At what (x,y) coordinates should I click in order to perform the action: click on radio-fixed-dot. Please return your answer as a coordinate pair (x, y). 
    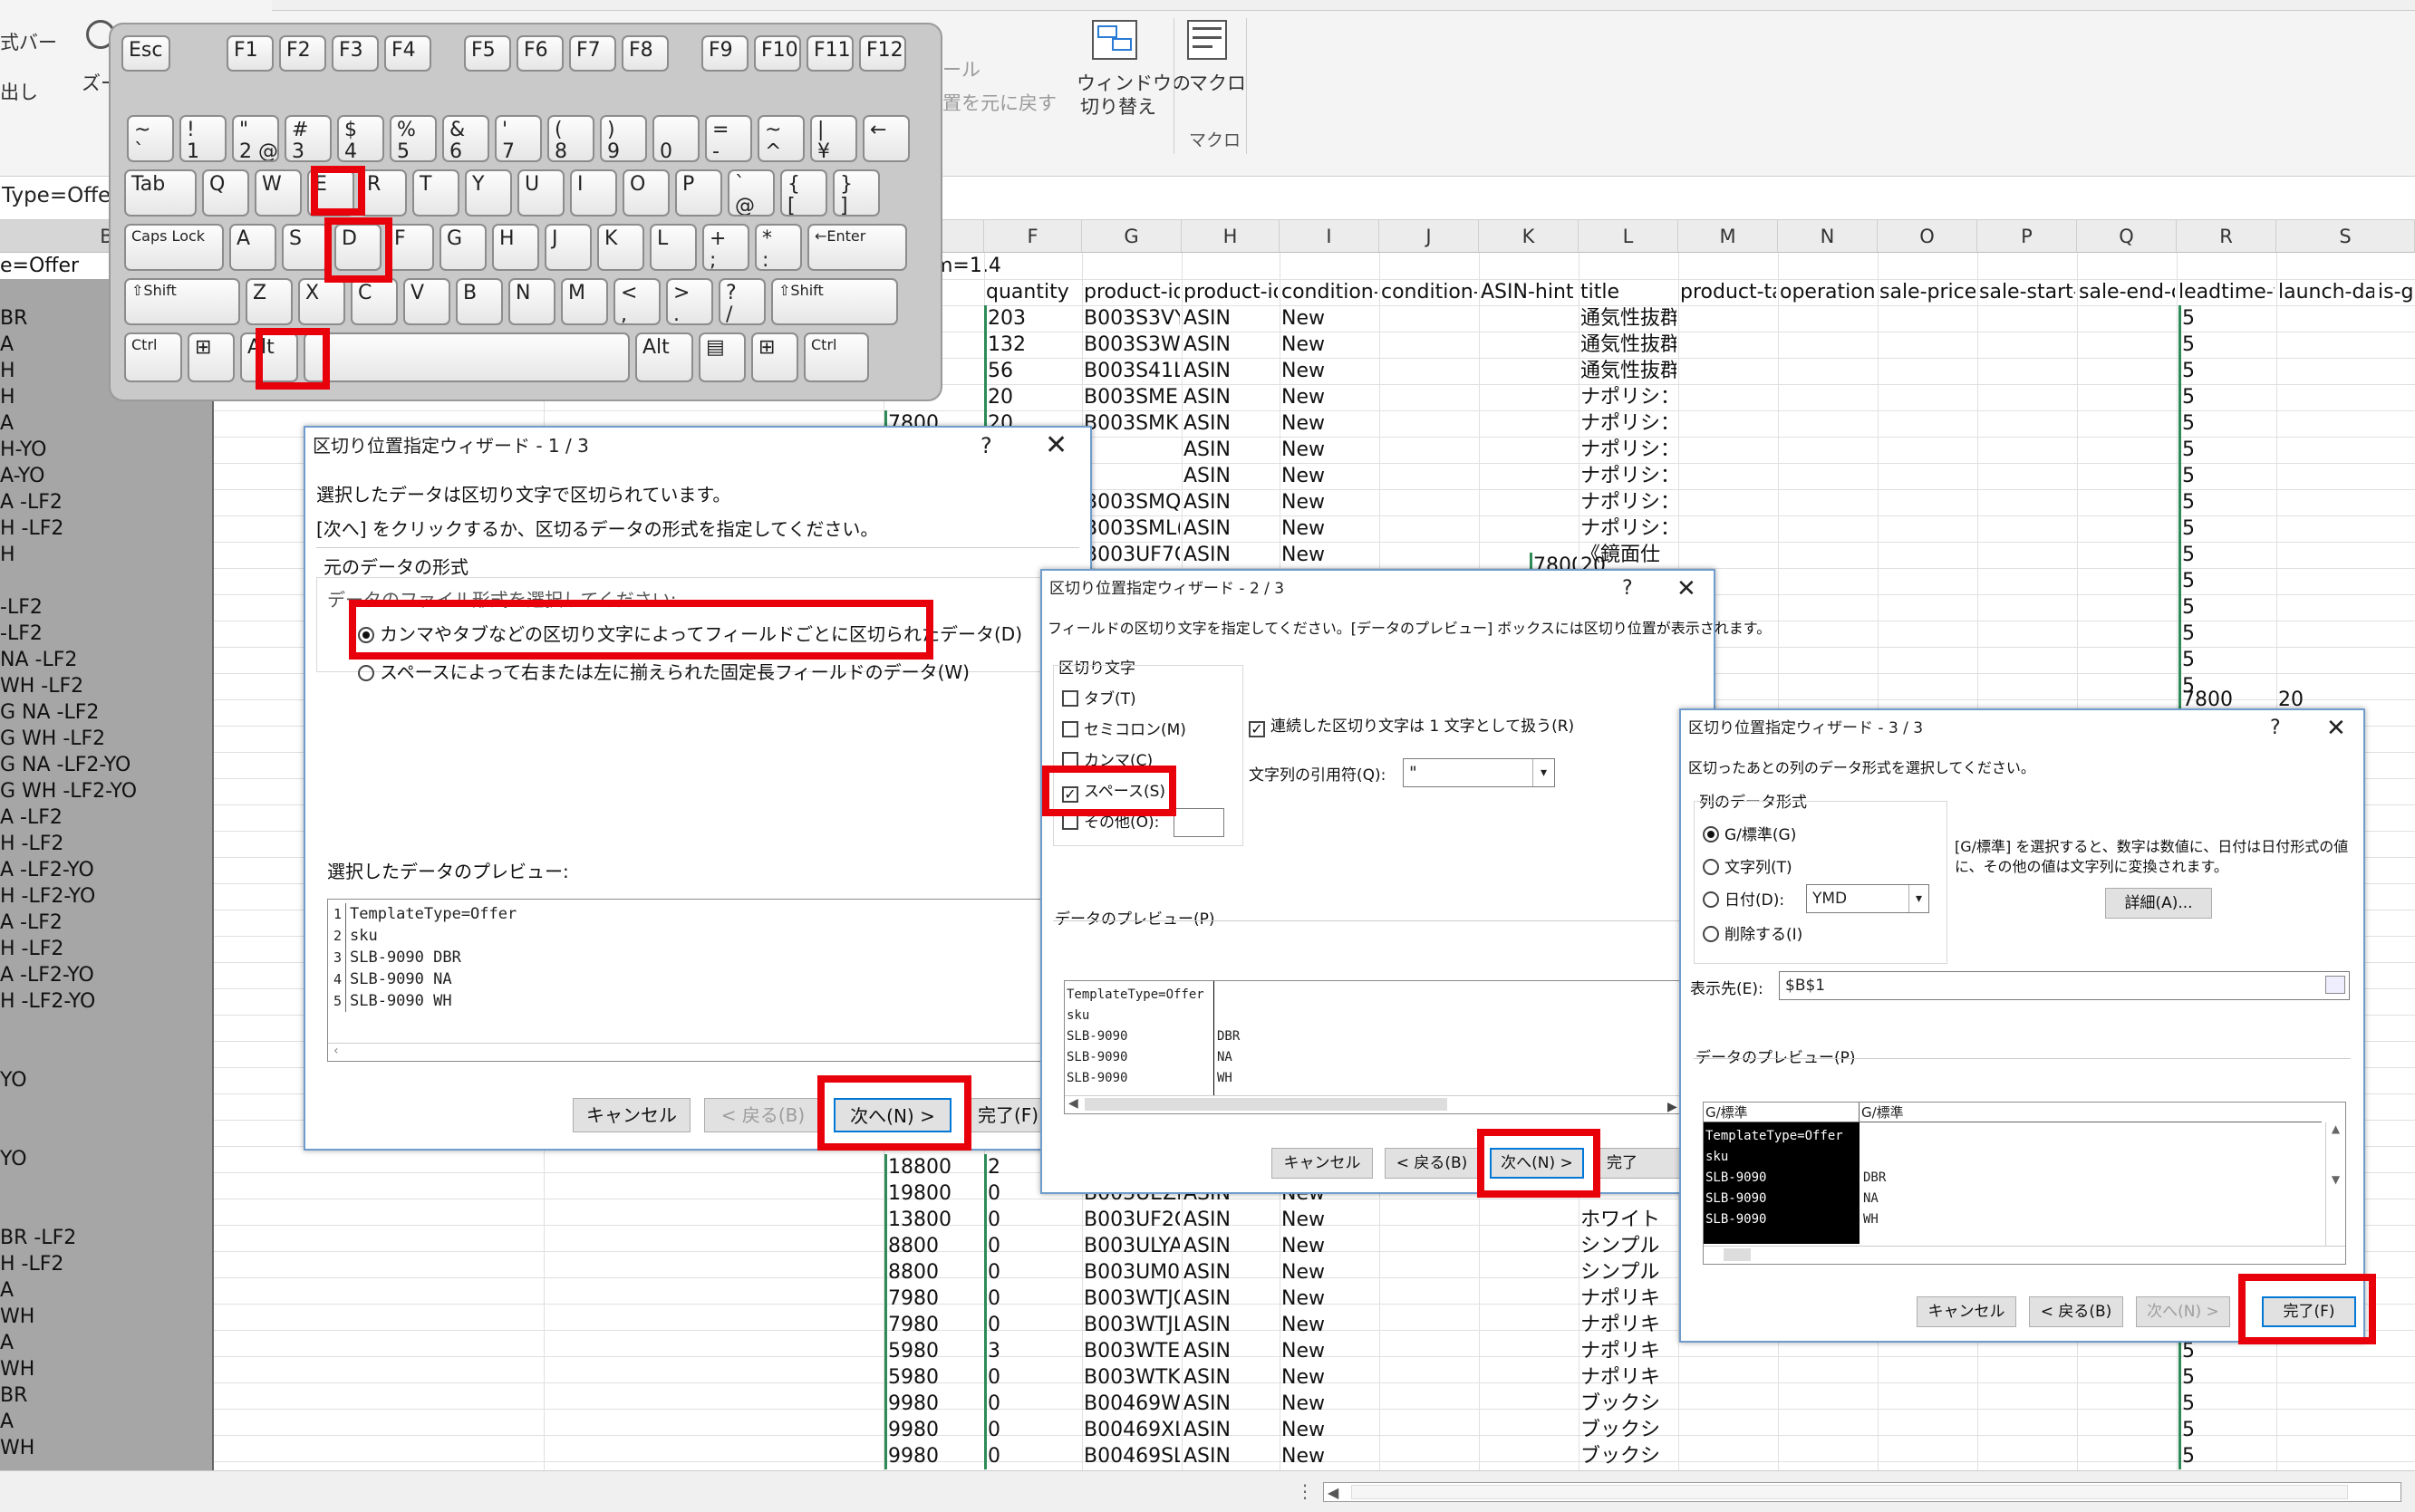
    Looking at the image, I should click on (366, 673).